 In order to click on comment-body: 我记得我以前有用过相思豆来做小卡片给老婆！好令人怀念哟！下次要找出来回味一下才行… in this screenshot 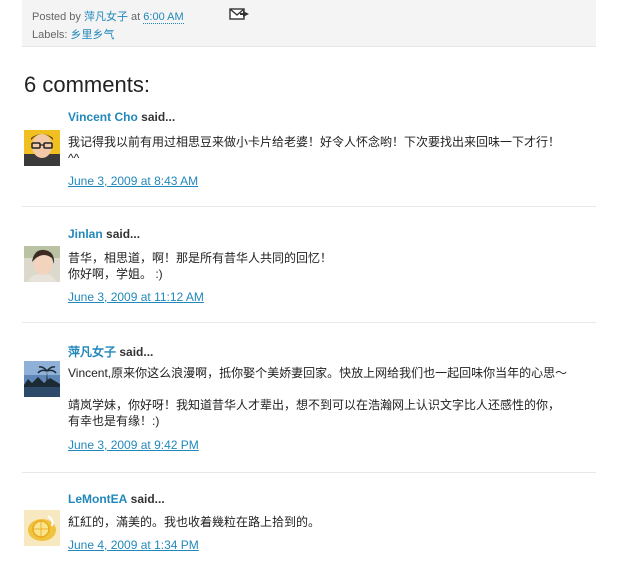, I will do `click(314, 150)`.